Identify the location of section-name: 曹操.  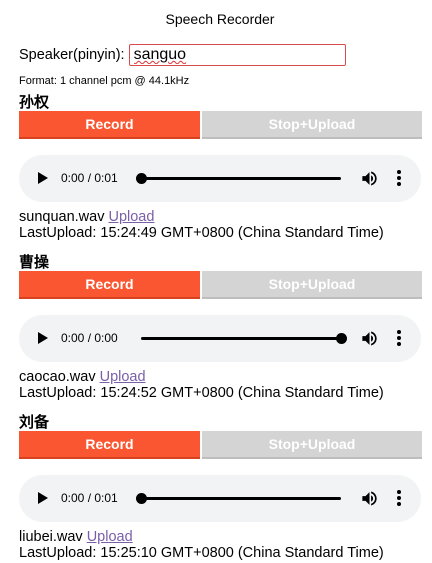
(34, 262).